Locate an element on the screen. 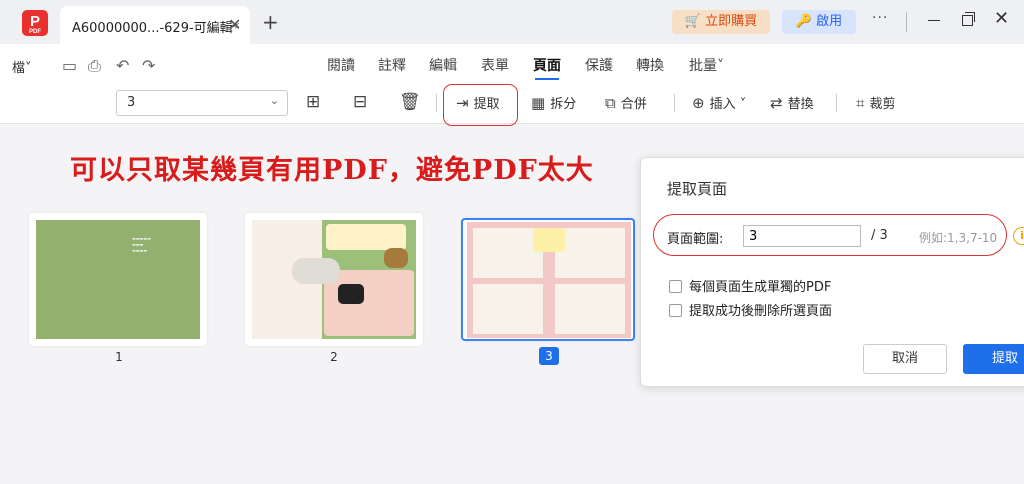 The image size is (1024, 484). separate-pdf-checkbox is located at coordinates (675, 286).